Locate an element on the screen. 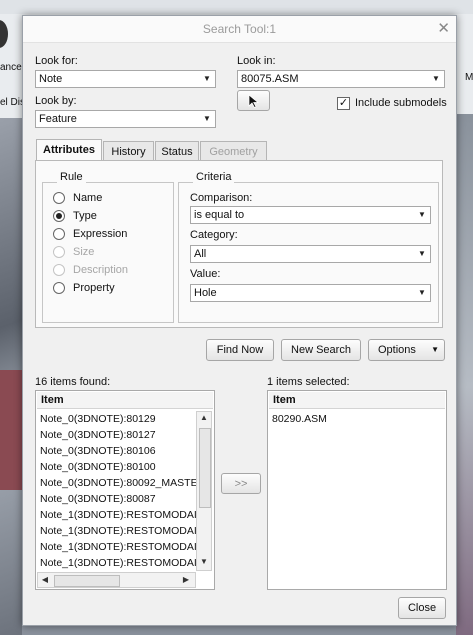  scroll-down-icon: ▼ is located at coordinates (204, 561).